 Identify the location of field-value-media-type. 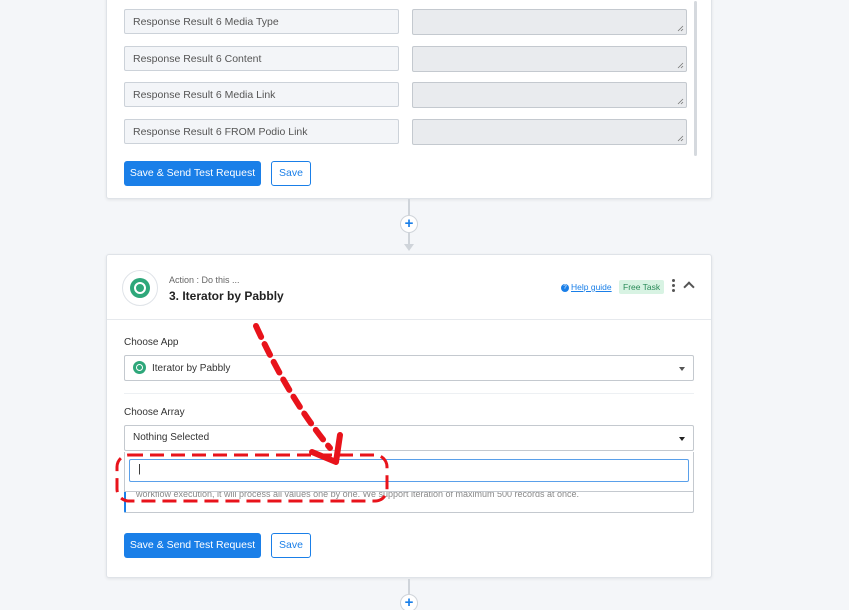
(549, 22).